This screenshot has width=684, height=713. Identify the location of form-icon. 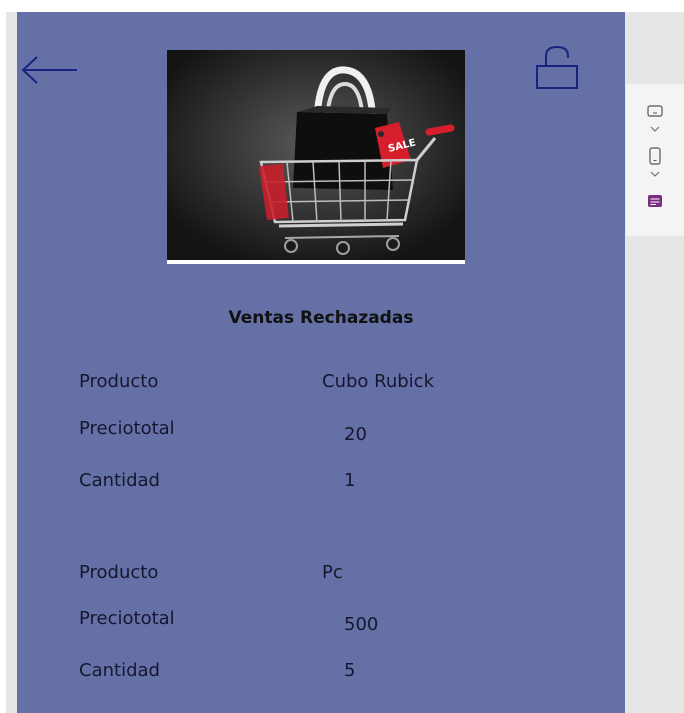
(655, 201).